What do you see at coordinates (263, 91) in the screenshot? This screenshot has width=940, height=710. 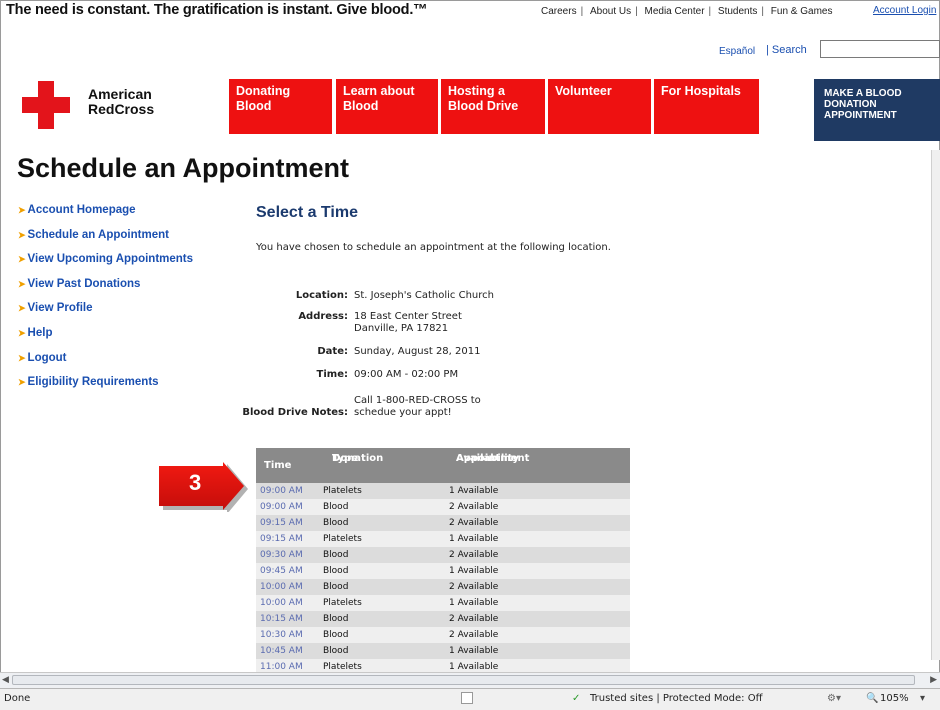 I see `nav-label: Donating` at bounding box center [263, 91].